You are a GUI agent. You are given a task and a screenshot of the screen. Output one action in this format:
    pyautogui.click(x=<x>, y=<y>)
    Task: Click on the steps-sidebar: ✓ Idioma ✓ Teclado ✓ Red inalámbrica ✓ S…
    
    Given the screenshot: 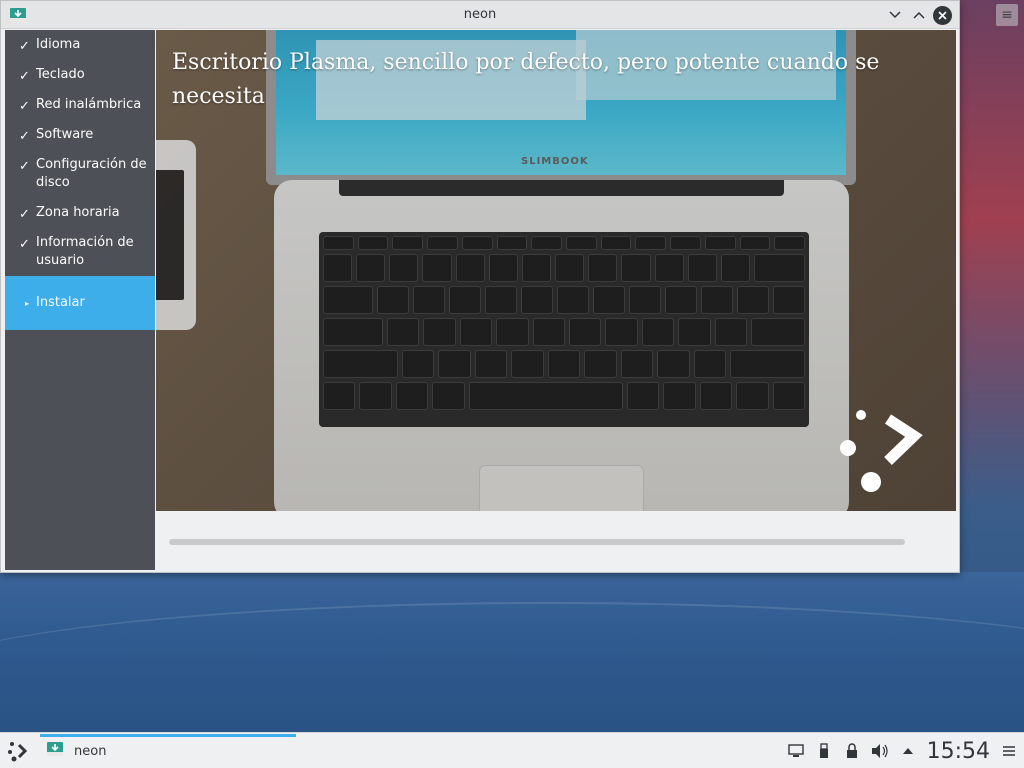 What is the action you would take?
    pyautogui.click(x=80, y=300)
    